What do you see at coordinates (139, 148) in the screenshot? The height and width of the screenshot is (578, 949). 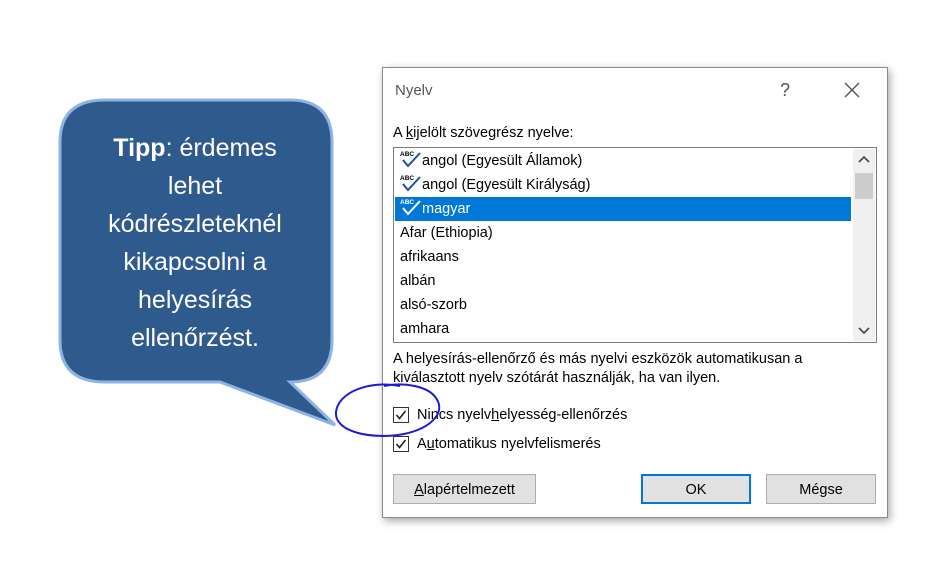 I see `tip-bold: Tipp` at bounding box center [139, 148].